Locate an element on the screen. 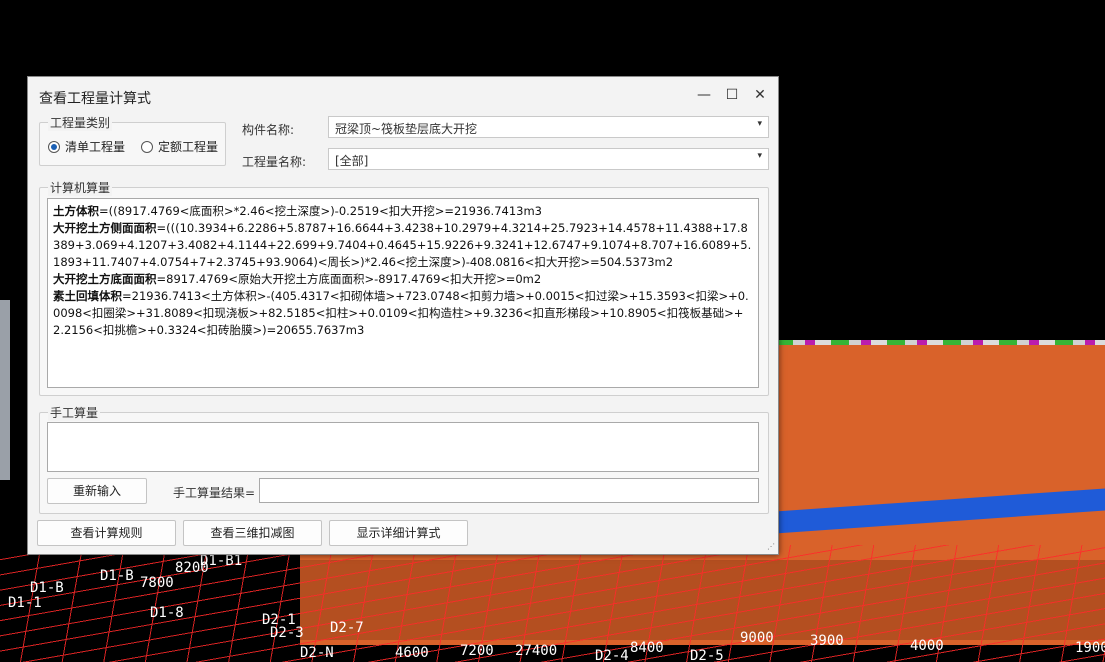  axis-label: 9000 is located at coordinates (757, 638).